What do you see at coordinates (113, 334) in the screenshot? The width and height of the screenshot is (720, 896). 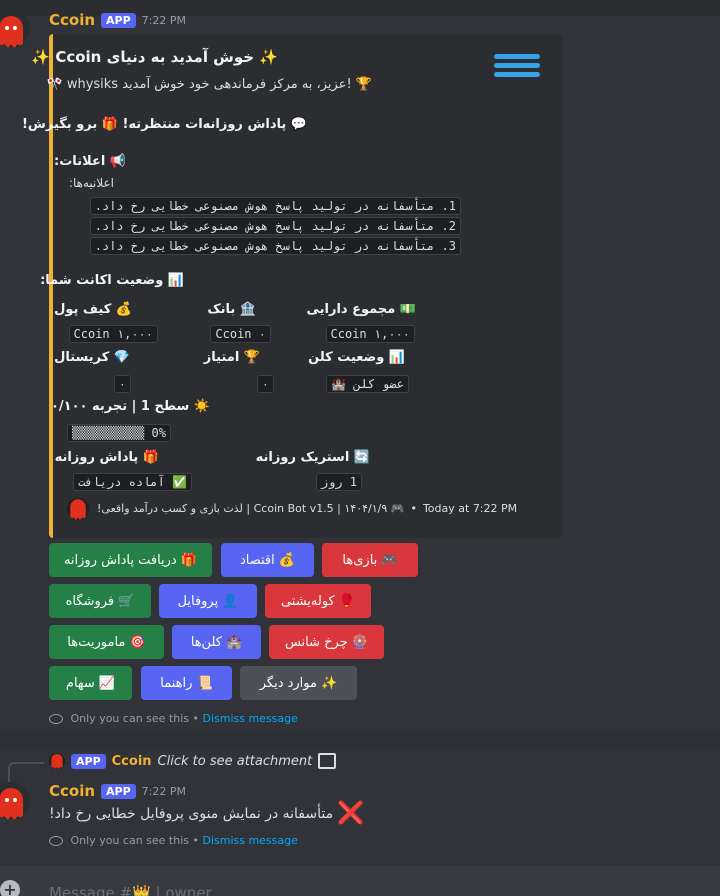 I see `field-wallet-value: ۱,۰۰۰ Ccoin` at bounding box center [113, 334].